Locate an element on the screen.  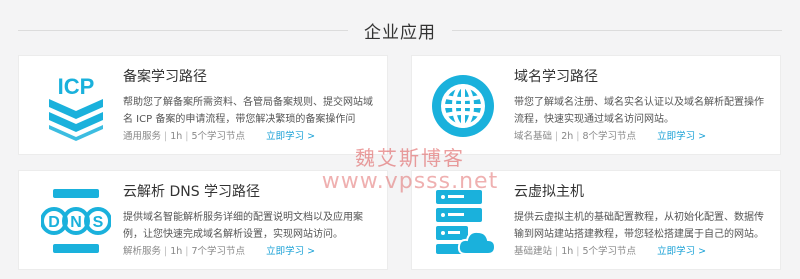
card-nodes: 8个学习节点 is located at coordinates (609, 136).